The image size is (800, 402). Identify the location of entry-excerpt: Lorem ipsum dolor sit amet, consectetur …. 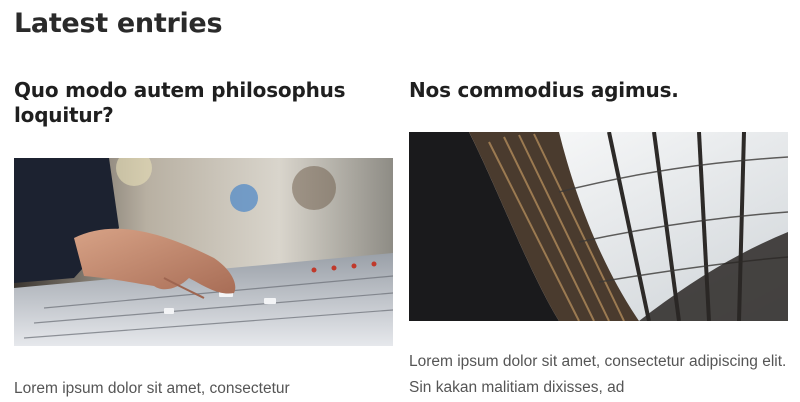
(598, 374).